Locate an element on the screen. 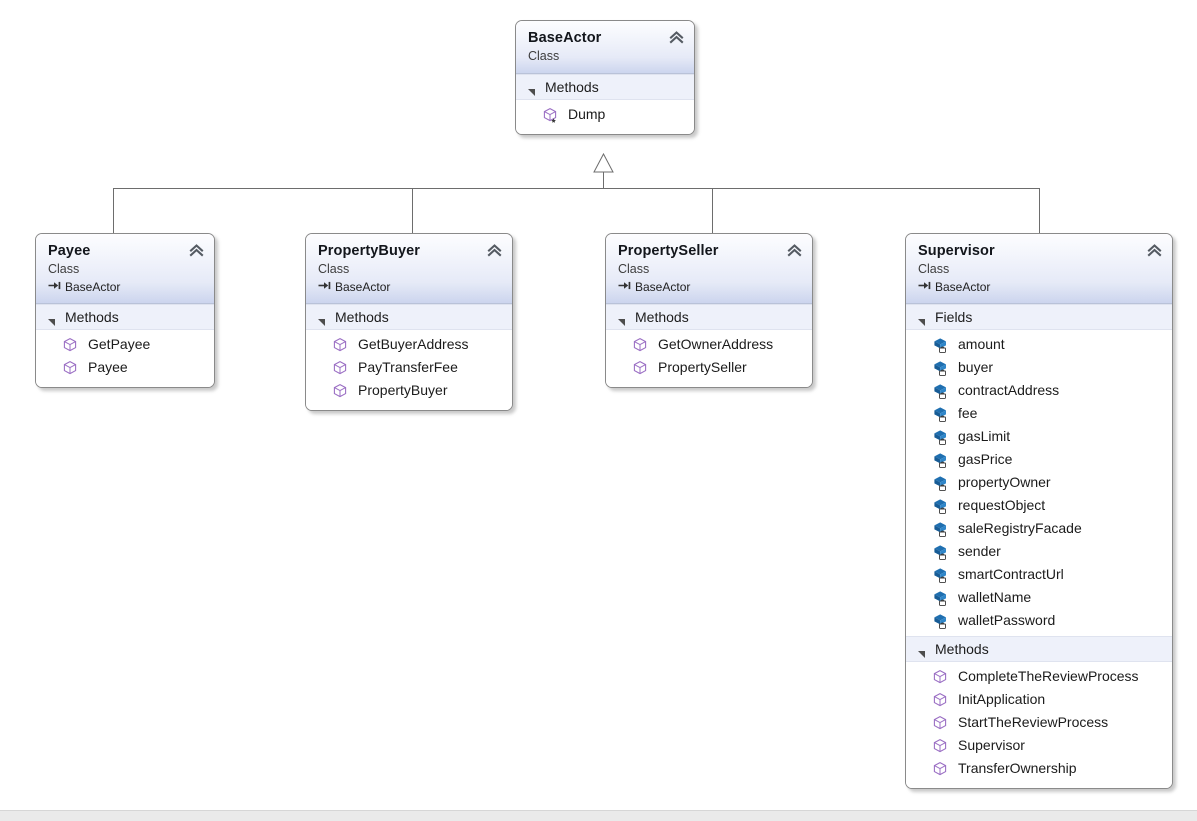 This screenshot has height=821, width=1197. member-row: Payee is located at coordinates (125, 367).